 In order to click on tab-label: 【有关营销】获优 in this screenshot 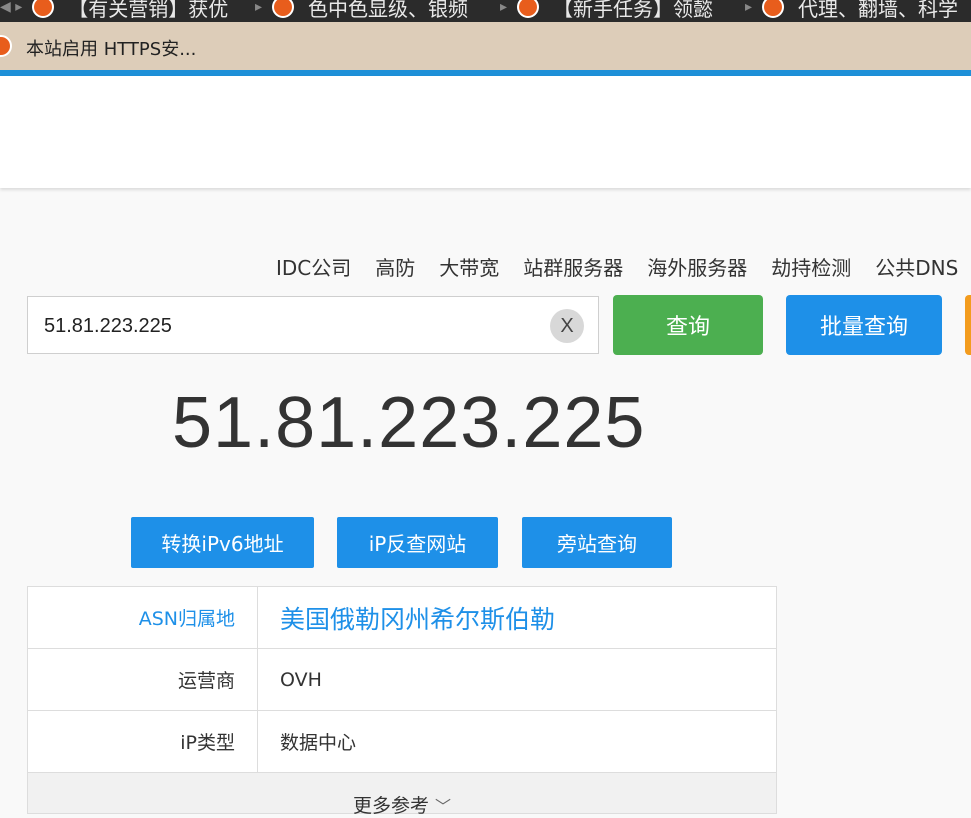, I will do `click(148, 10)`.